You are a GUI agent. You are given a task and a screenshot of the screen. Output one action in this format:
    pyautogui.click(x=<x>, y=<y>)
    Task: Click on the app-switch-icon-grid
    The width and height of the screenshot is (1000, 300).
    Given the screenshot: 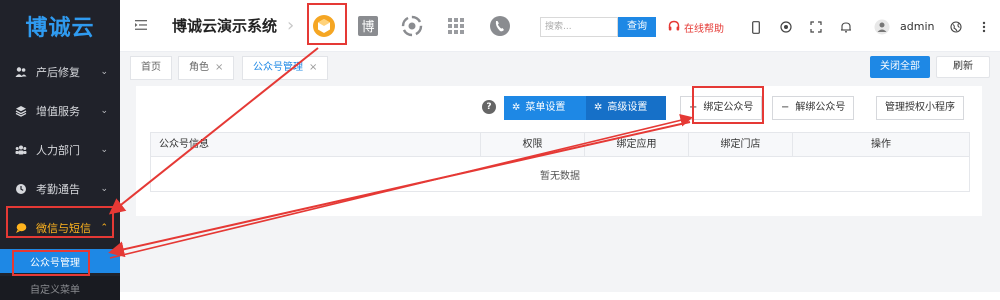 What is the action you would take?
    pyautogui.click(x=456, y=26)
    